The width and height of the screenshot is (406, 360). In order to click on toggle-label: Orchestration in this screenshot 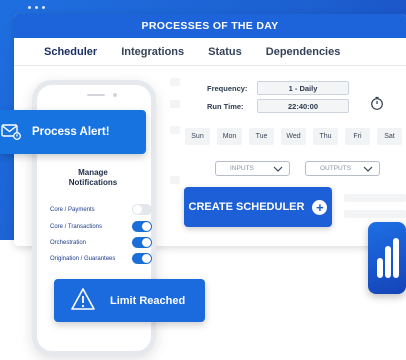, I will do `click(68, 242)`.